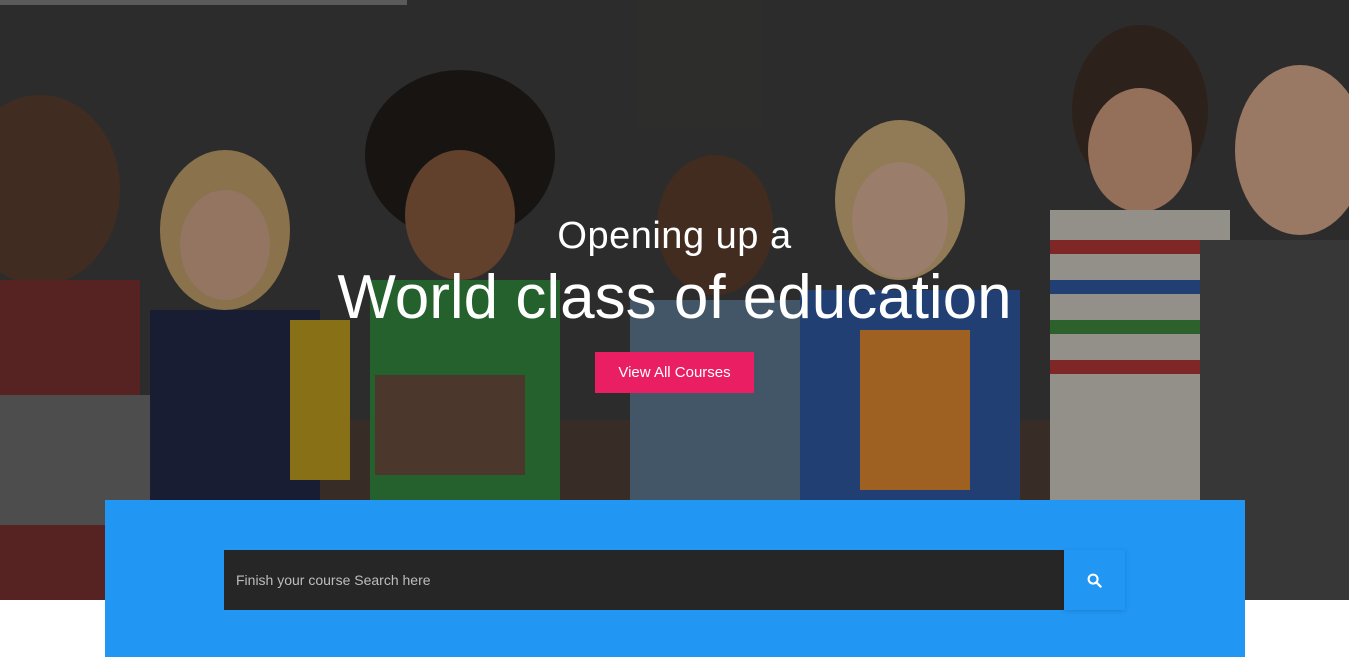  Describe the element at coordinates (644, 580) in the screenshot. I see `course-search-input` at that location.